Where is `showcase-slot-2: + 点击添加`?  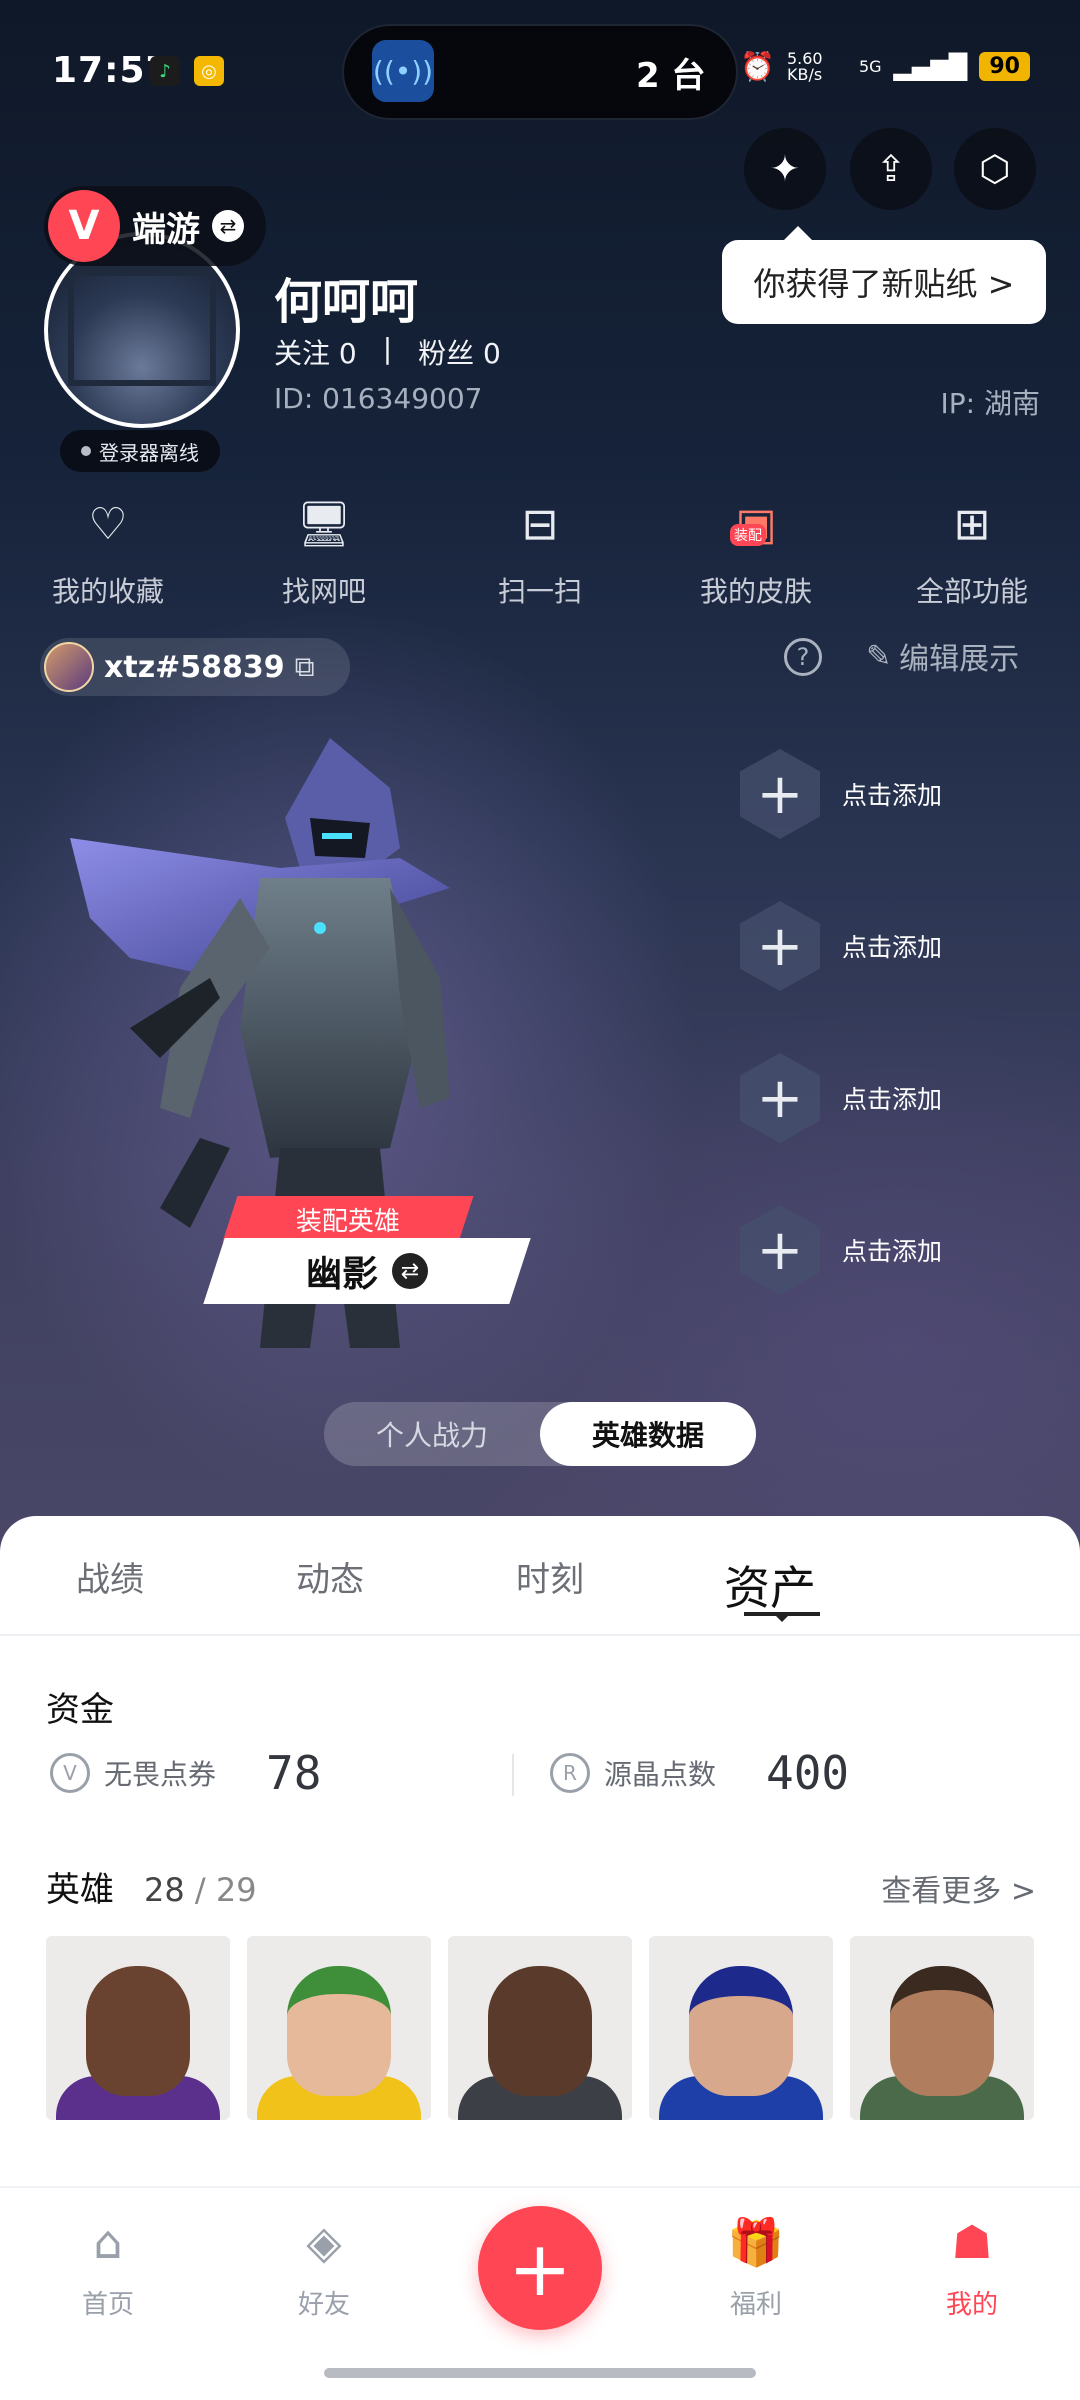 showcase-slot-2: + 点击添加 is located at coordinates (855, 946).